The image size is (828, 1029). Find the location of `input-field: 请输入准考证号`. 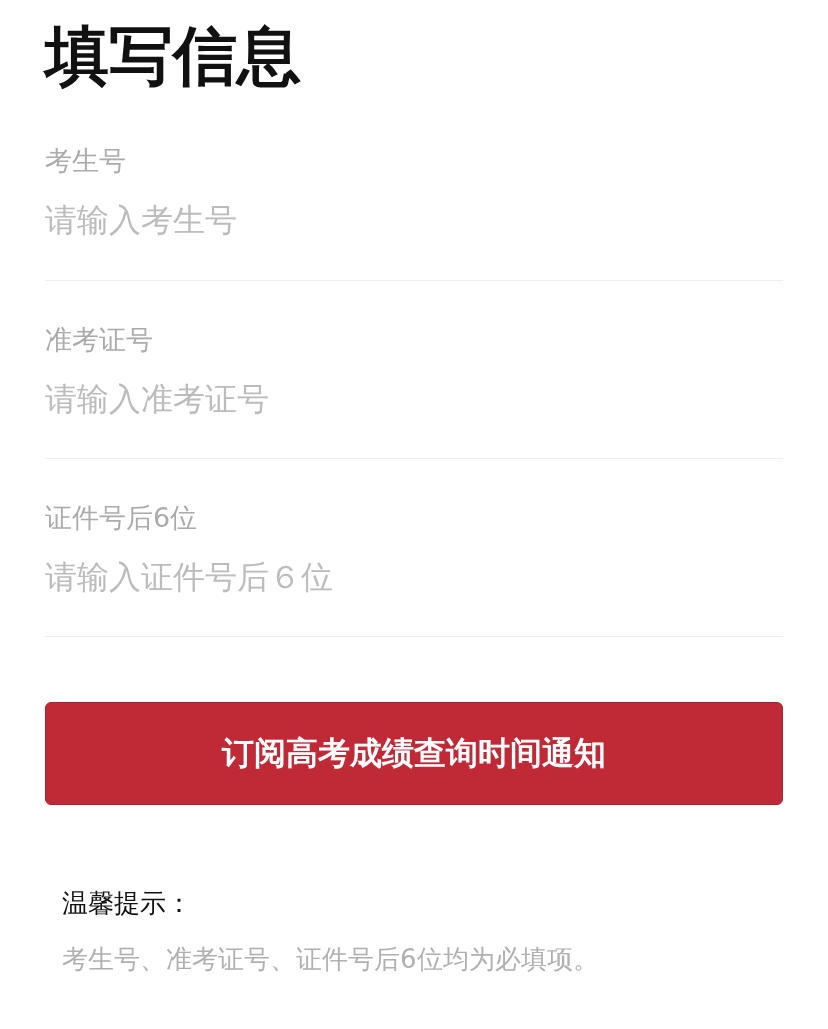

input-field: 请输入准考证号 is located at coordinates (414, 399).